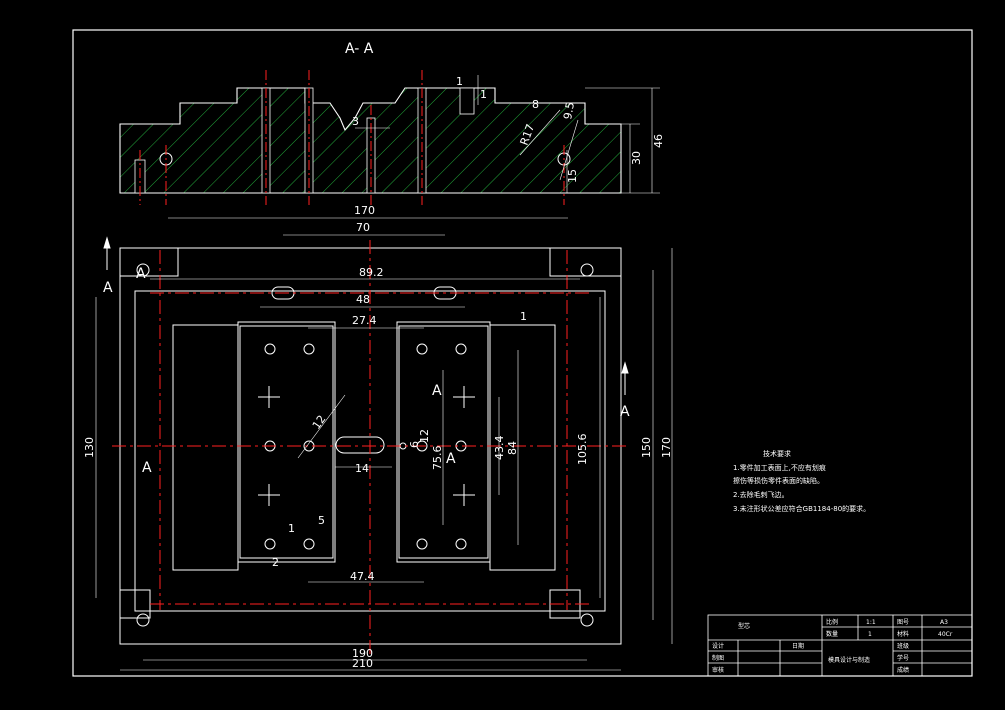  Describe the element at coordinates (718, 658) in the screenshot. I see `tb-drafter-label: 制图` at that location.